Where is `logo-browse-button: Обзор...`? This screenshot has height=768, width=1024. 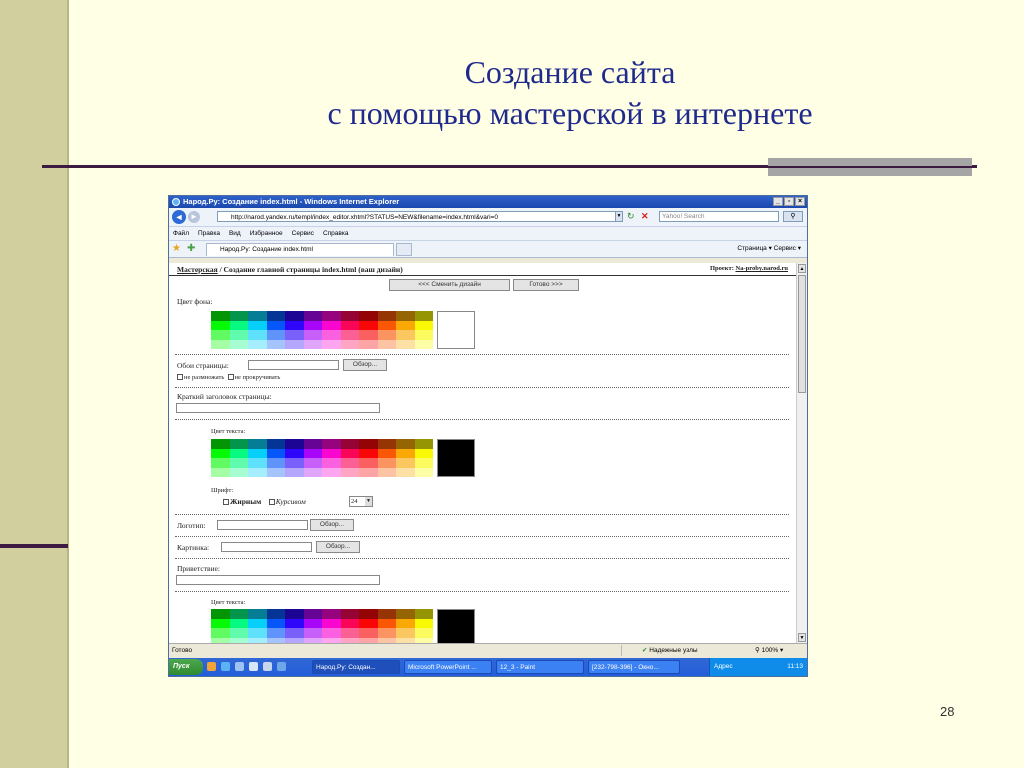 logo-browse-button: Обзор... is located at coordinates (332, 525).